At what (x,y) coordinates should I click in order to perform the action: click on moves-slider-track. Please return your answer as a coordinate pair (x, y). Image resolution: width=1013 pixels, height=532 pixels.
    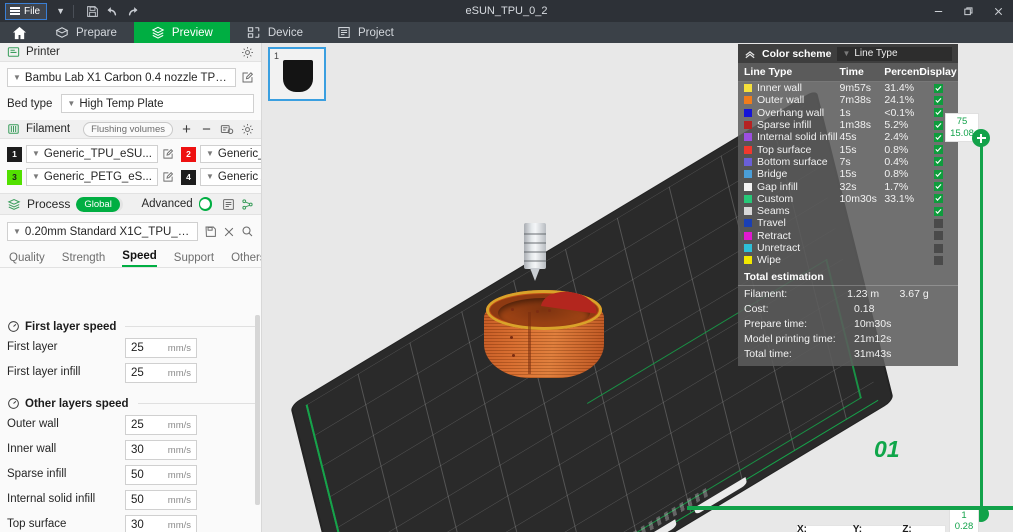
    Looking at the image, I should click on (850, 508).